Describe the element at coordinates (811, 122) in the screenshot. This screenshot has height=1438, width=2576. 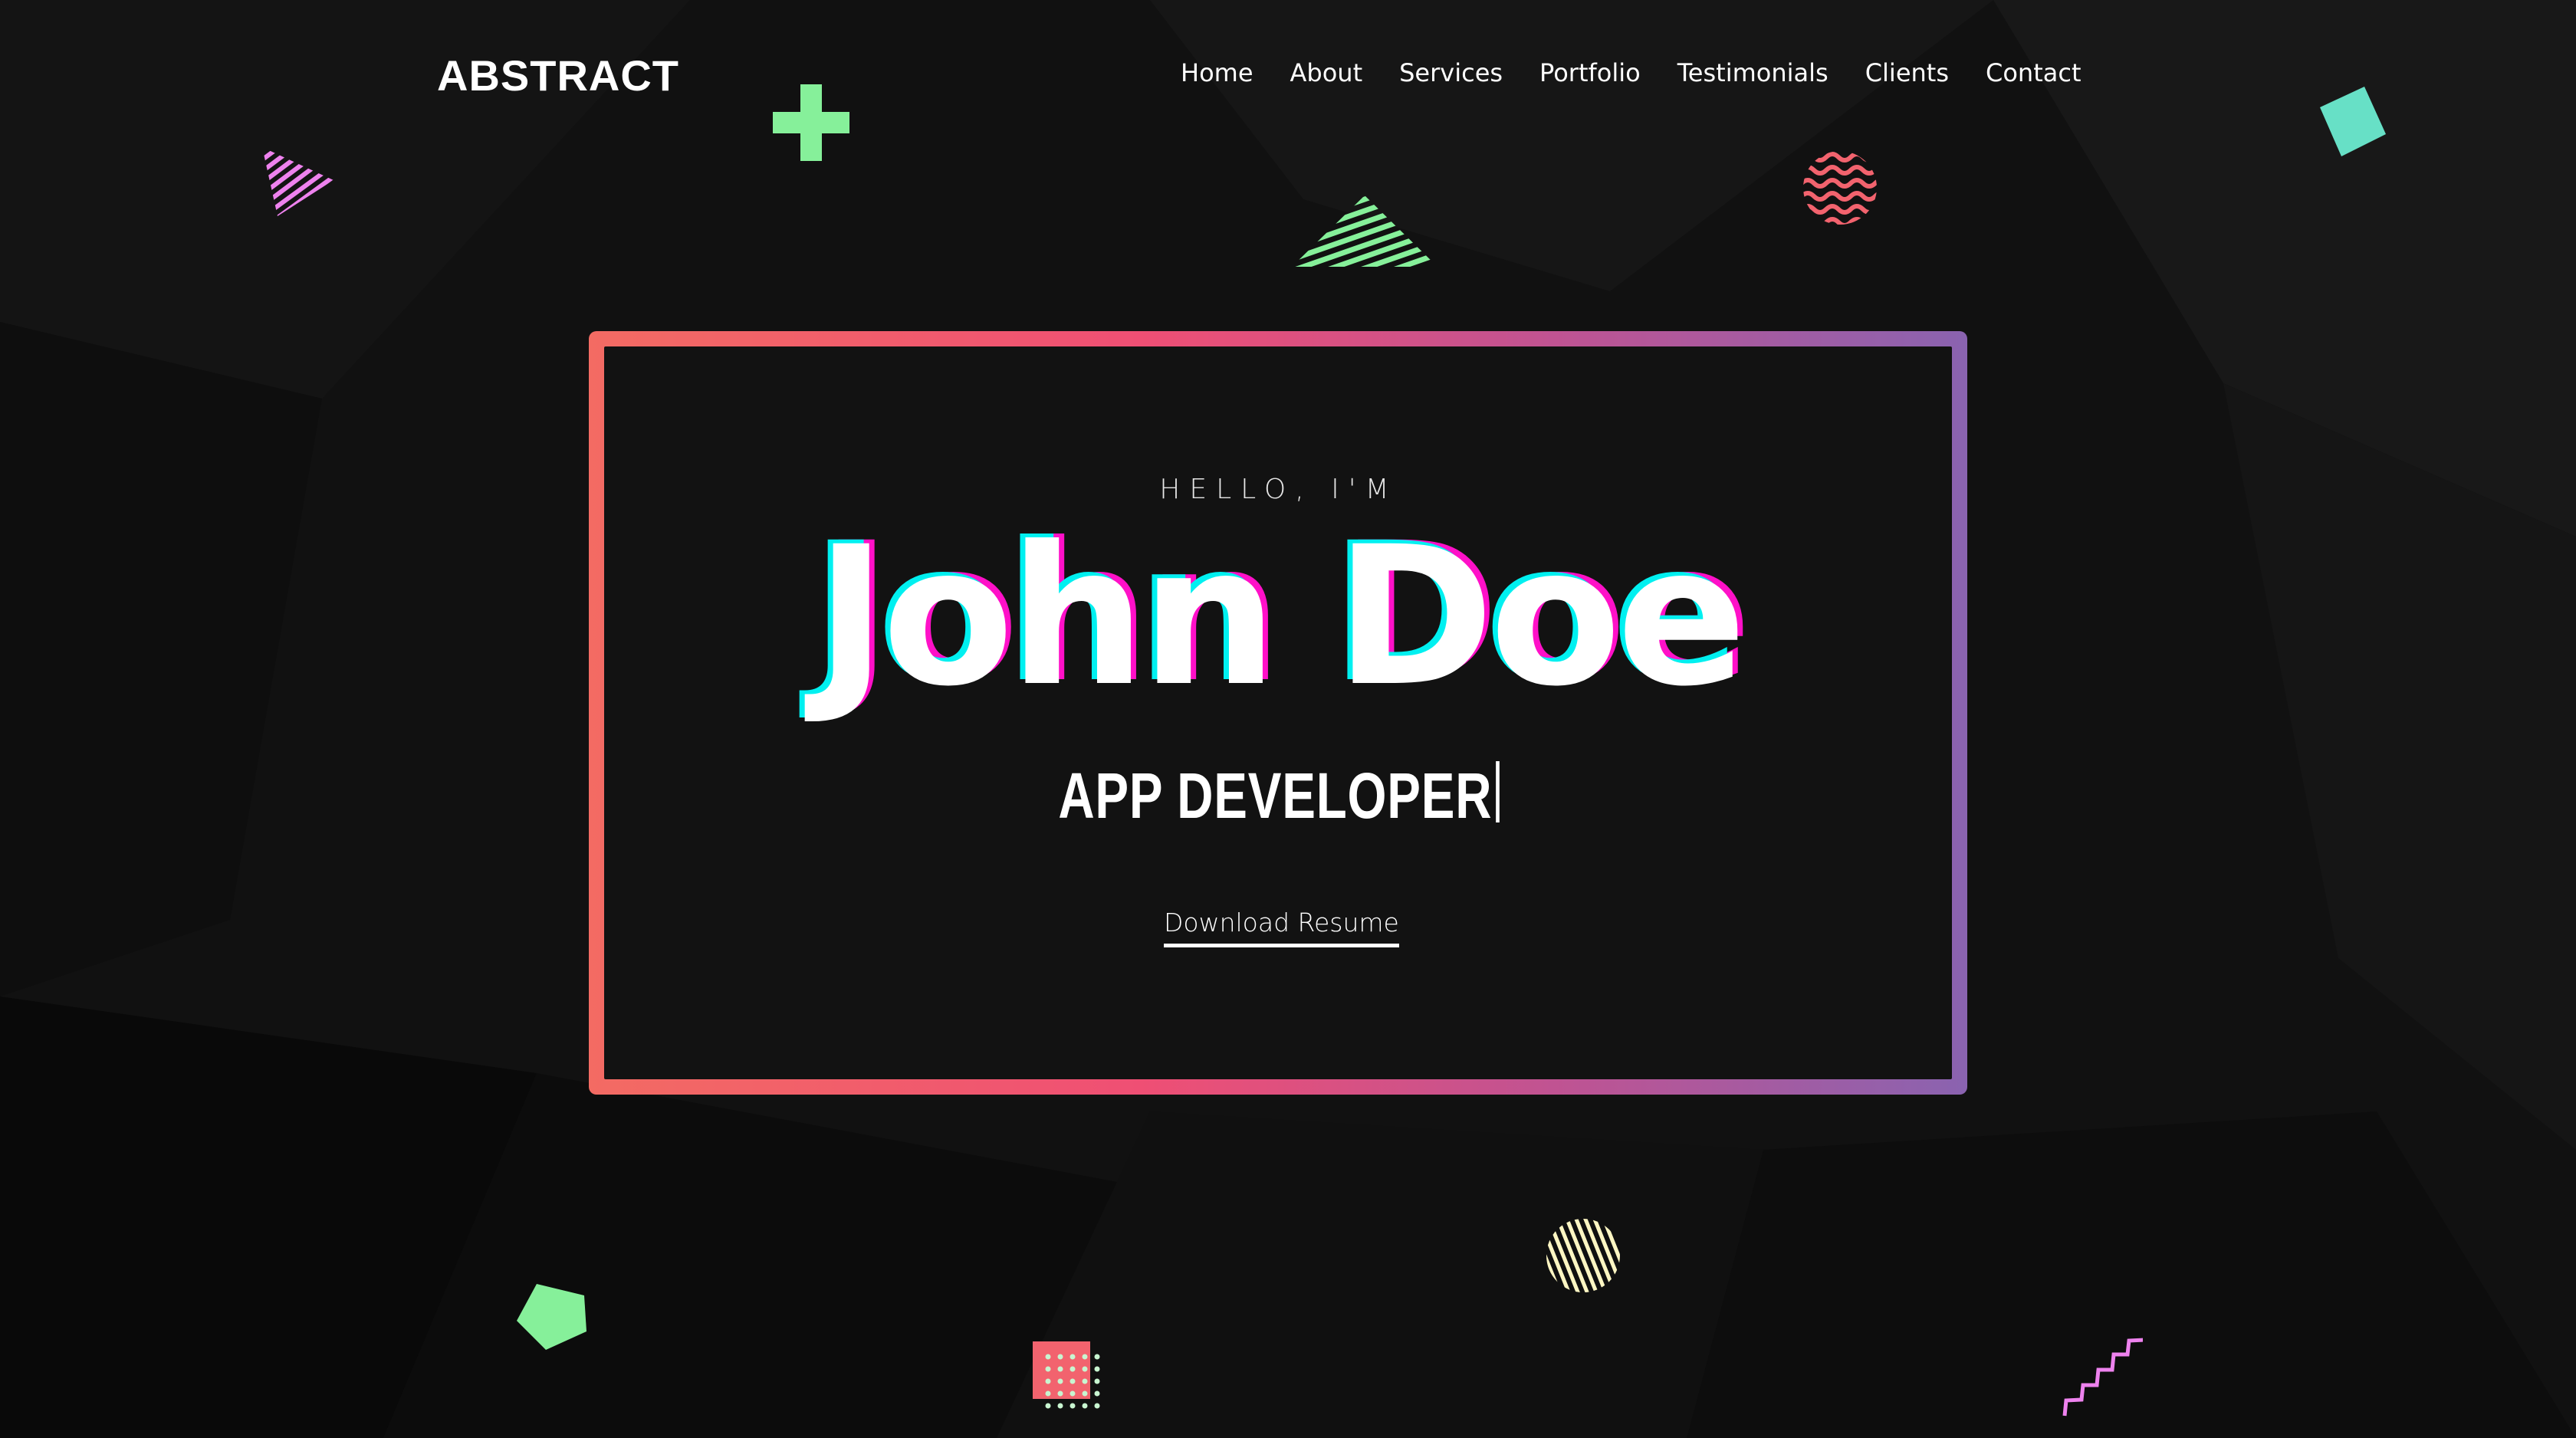
I see `plus-icon` at that location.